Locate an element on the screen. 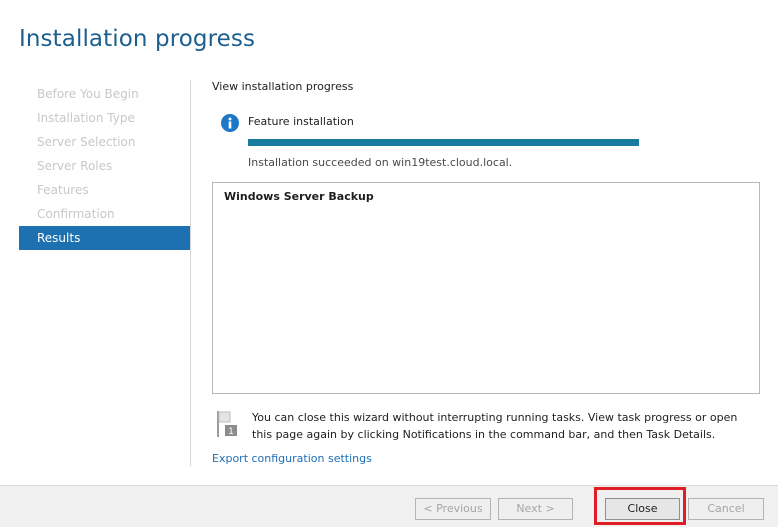  info-icon is located at coordinates (230, 123).